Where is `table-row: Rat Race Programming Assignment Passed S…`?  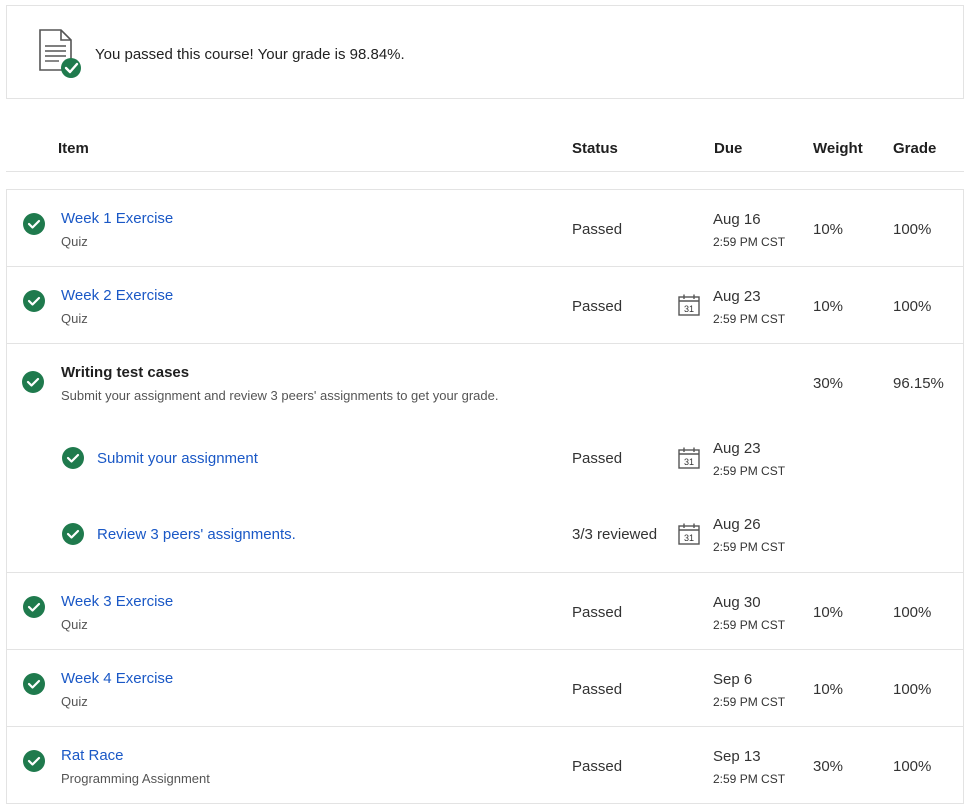 table-row: Rat Race Programming Assignment Passed S… is located at coordinates (485, 765).